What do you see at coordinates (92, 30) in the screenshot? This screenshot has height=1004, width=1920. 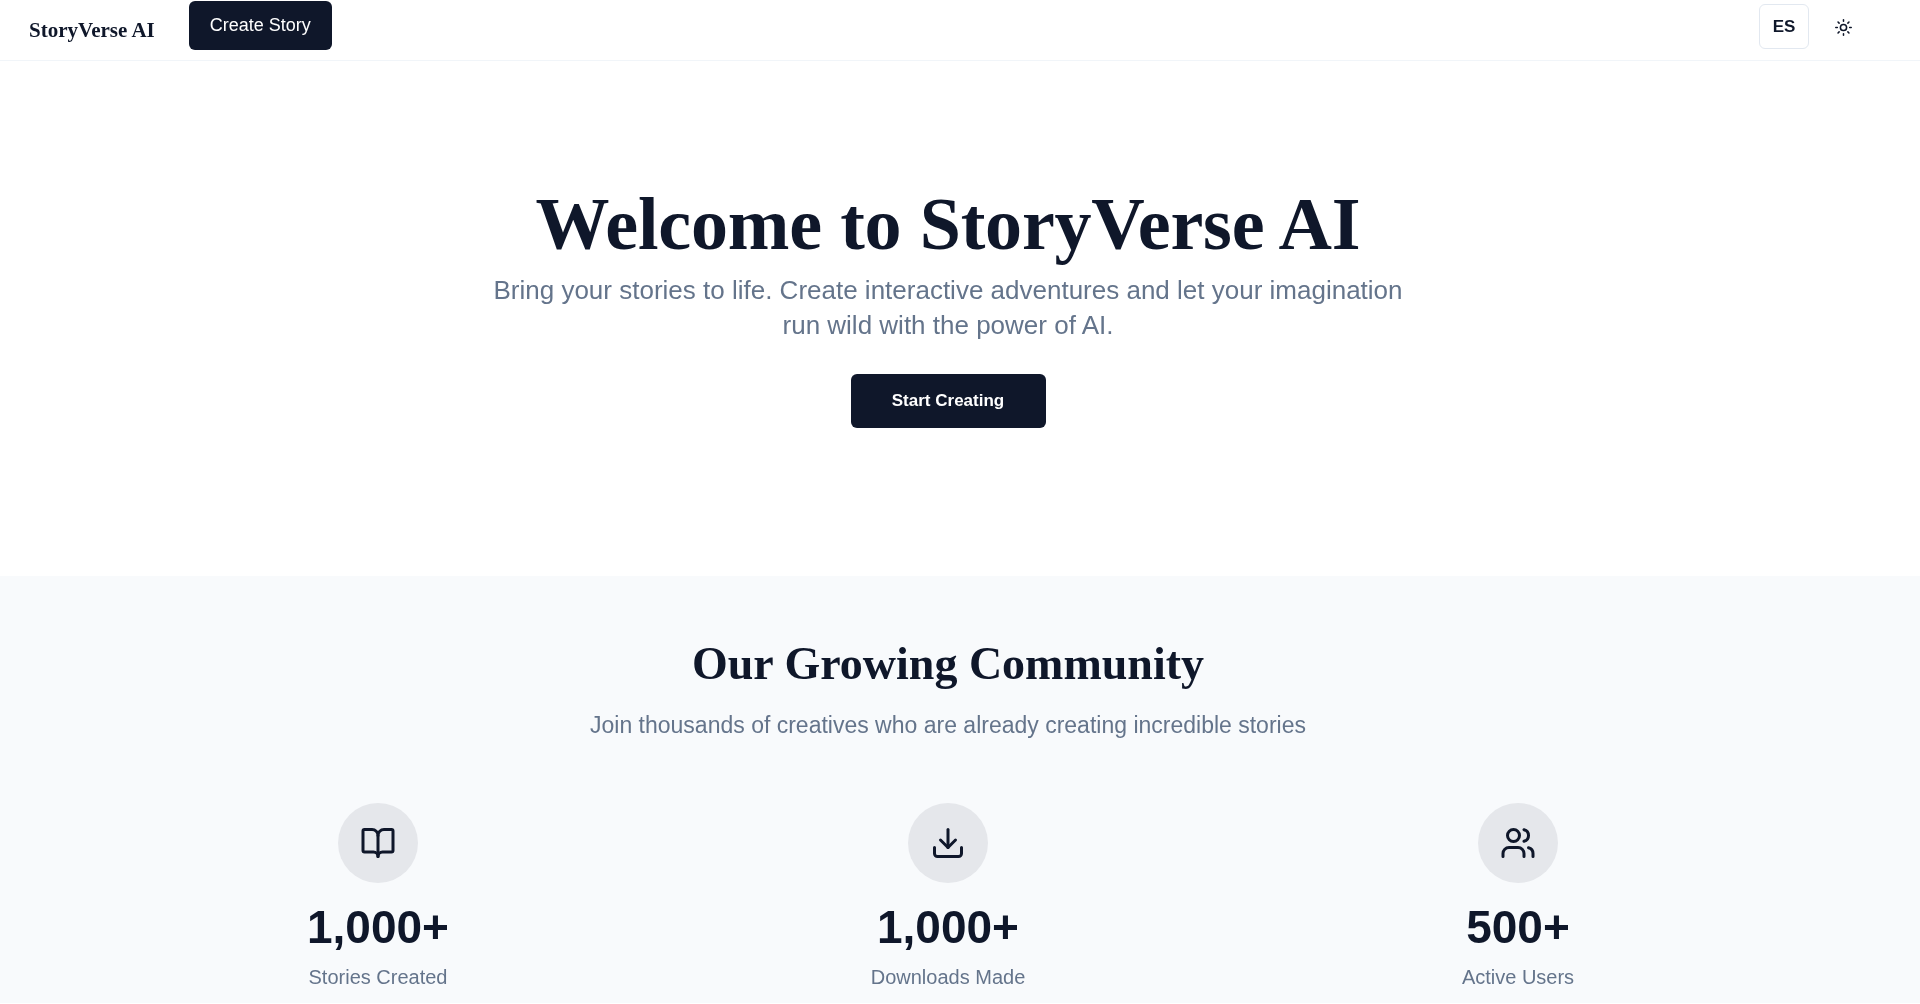 I see `logo-text: StoryVerse AI` at bounding box center [92, 30].